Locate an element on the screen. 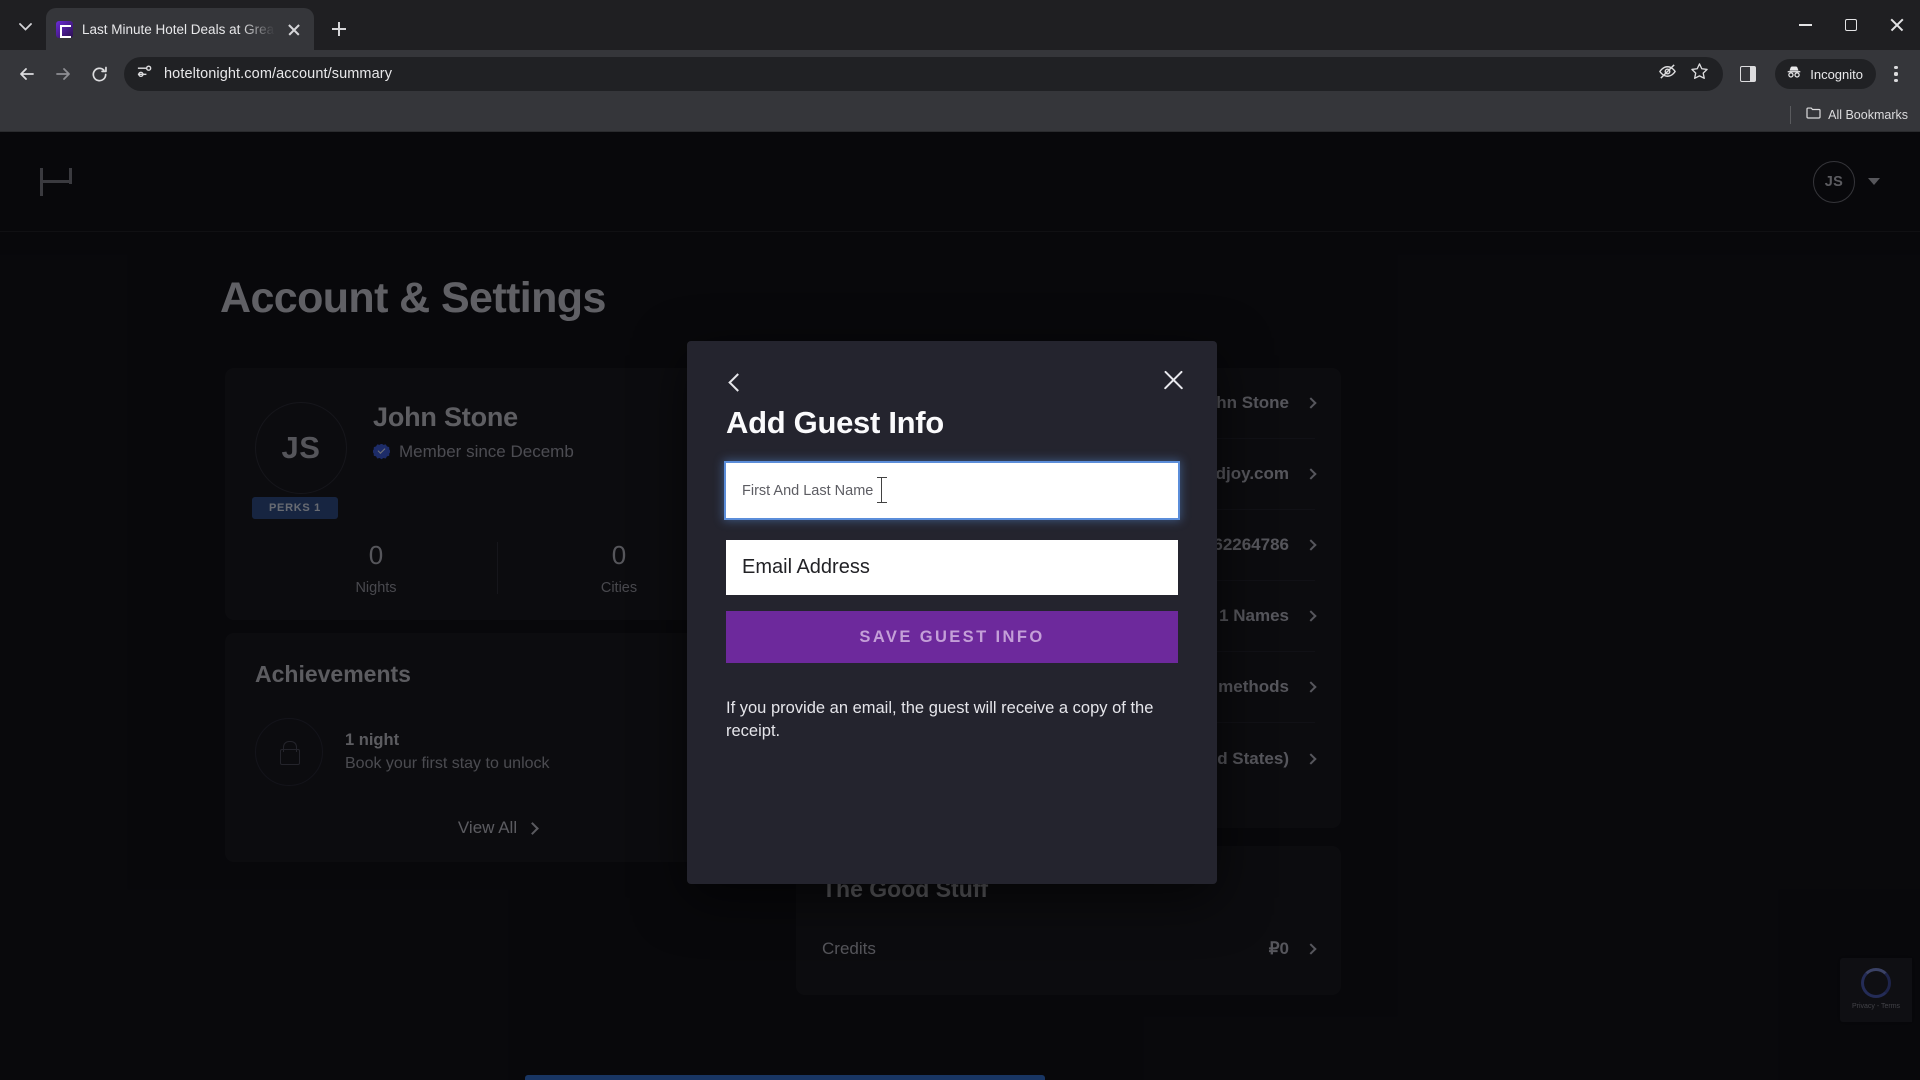 The height and width of the screenshot is (1080, 1920). guest-email-input is located at coordinates (952, 567).